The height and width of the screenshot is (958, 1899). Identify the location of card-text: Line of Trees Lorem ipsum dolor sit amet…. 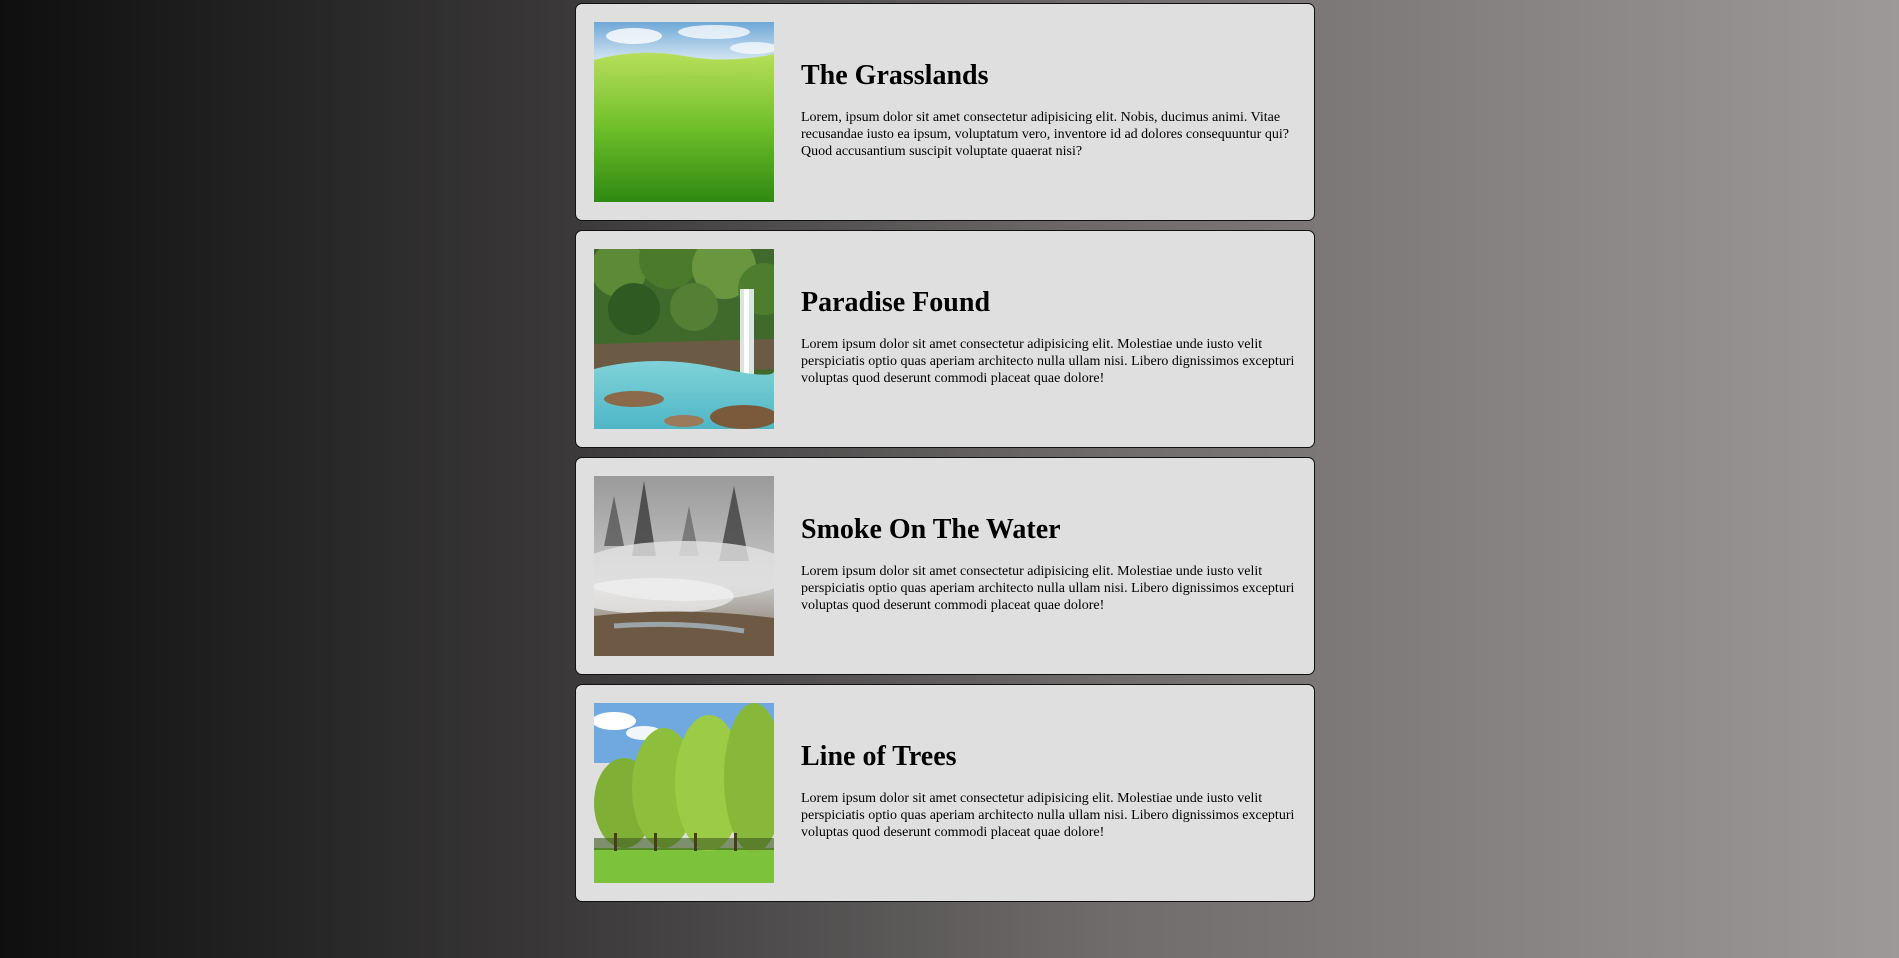
(1052, 793).